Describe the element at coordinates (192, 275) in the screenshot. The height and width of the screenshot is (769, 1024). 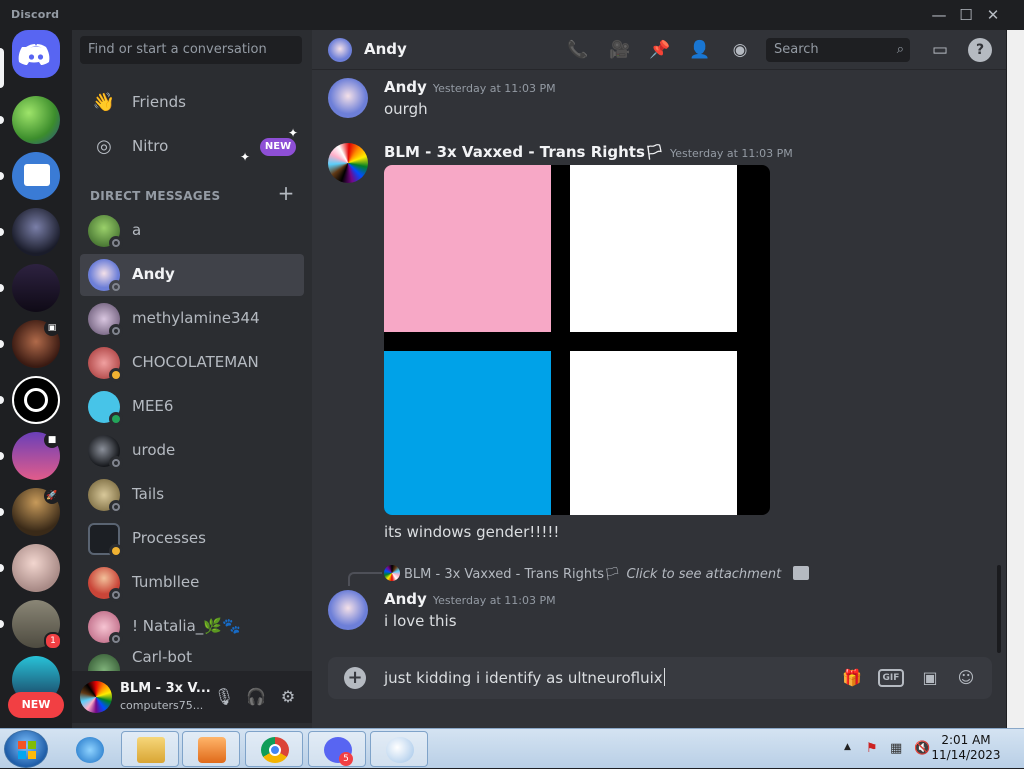
I see `dm-item-andy: Andy` at that location.